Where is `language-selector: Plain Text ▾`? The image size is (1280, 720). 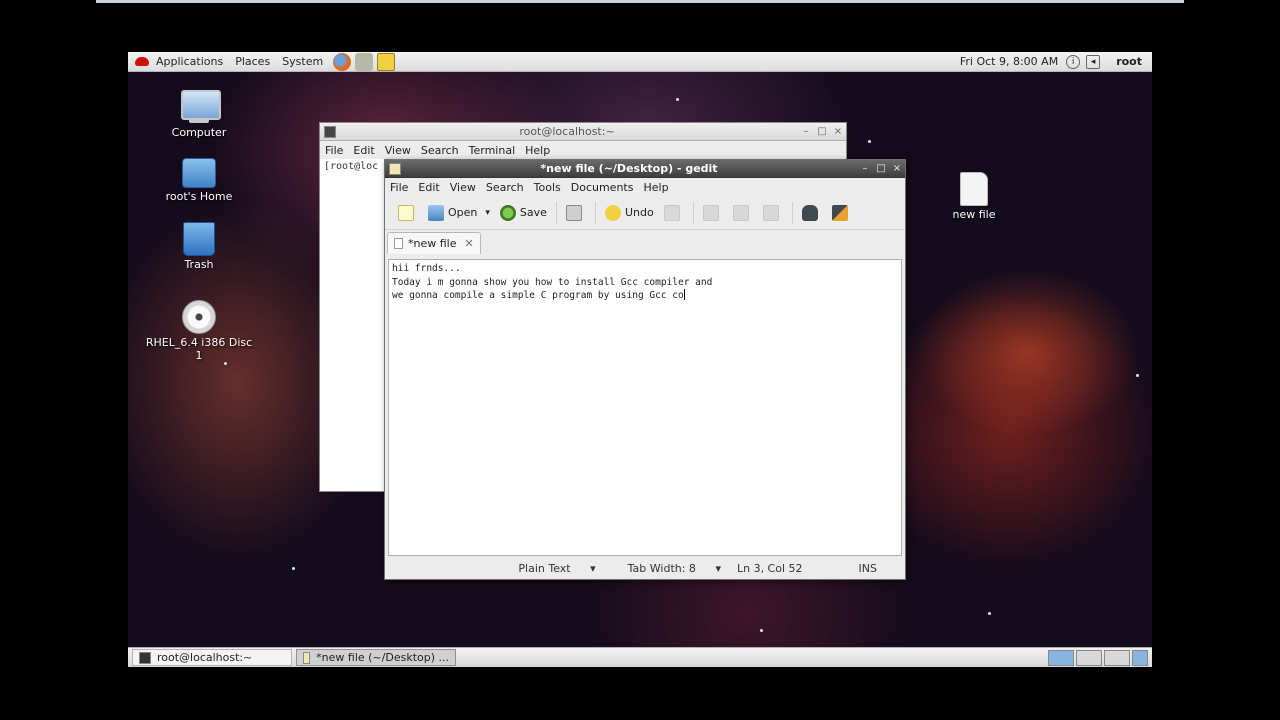
language-selector: Plain Text ▾ is located at coordinates (548, 568).